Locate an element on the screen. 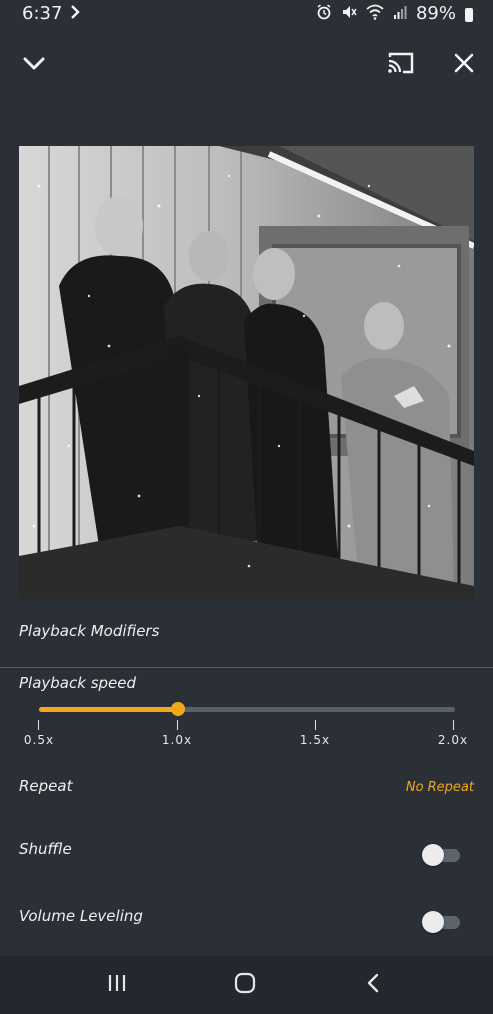 This screenshot has width=493, height=1014. chevron-down-icon is located at coordinates (34, 65).